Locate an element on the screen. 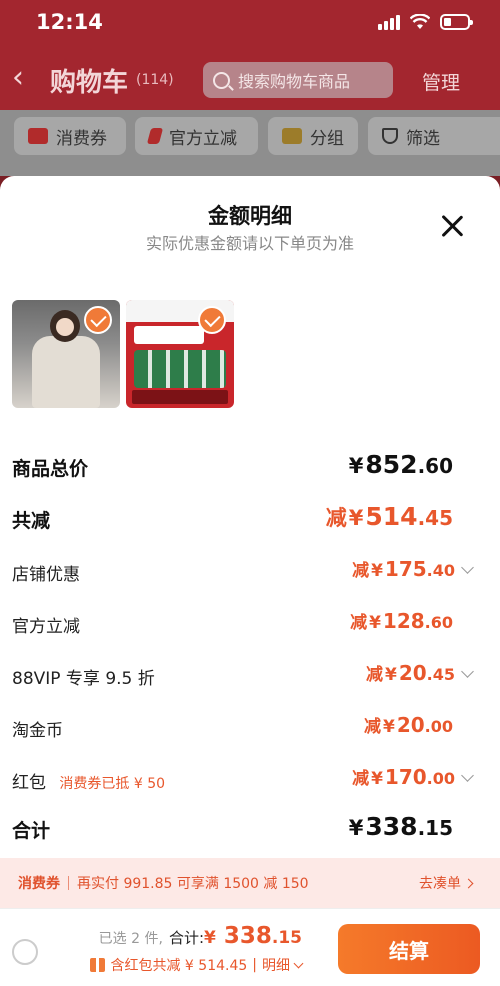  row-label: 红包 消费券已抵 ¥ 50 is located at coordinates (89, 783).